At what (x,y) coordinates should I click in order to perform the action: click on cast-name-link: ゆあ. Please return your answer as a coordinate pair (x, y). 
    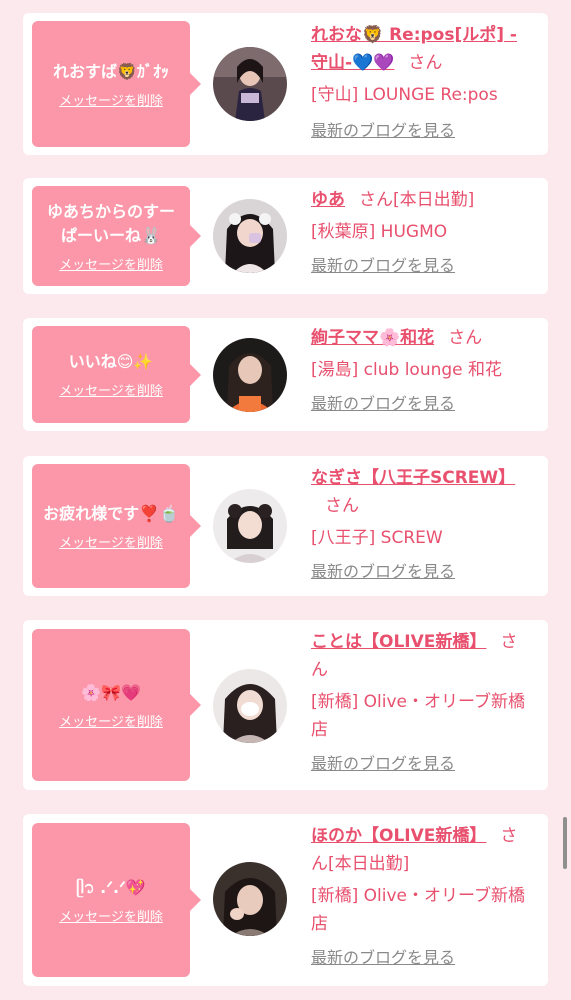
    Looking at the image, I should click on (328, 200).